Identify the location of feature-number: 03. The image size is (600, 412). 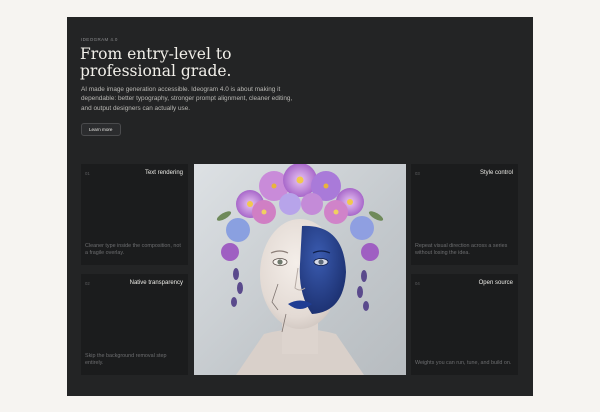
(417, 173).